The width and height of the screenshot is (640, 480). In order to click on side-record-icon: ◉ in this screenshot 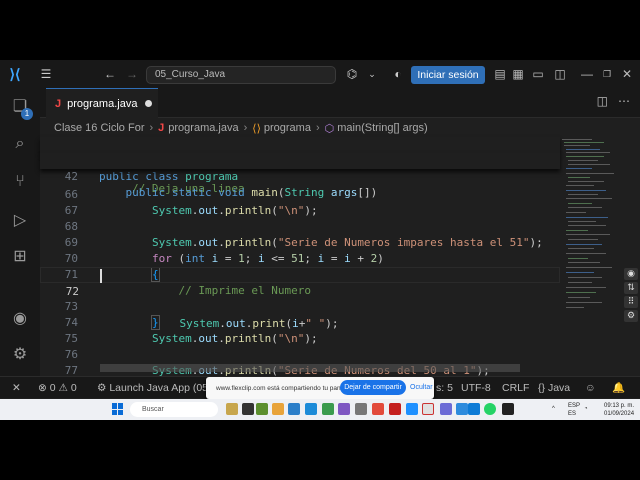, I will do `click(631, 274)`.